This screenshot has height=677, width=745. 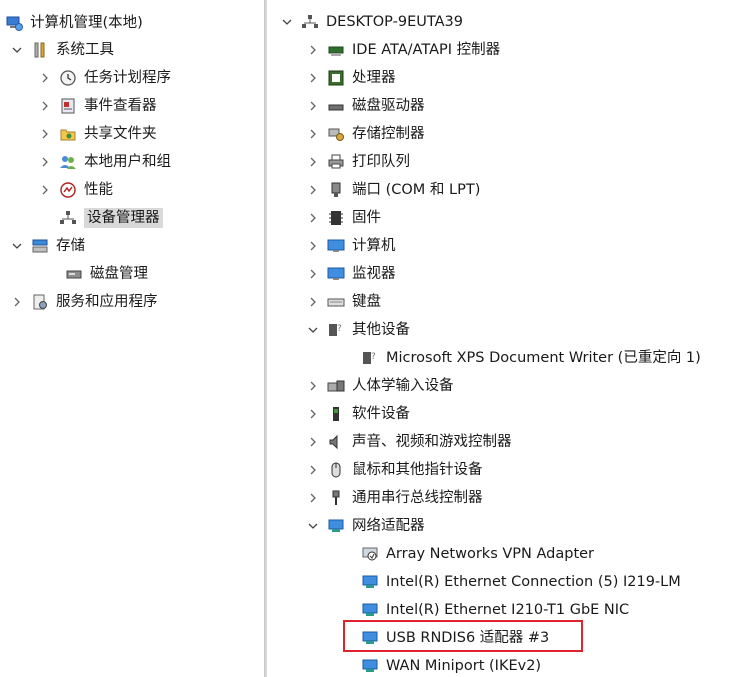 I want to click on event-log-icon, so click(x=68, y=106).